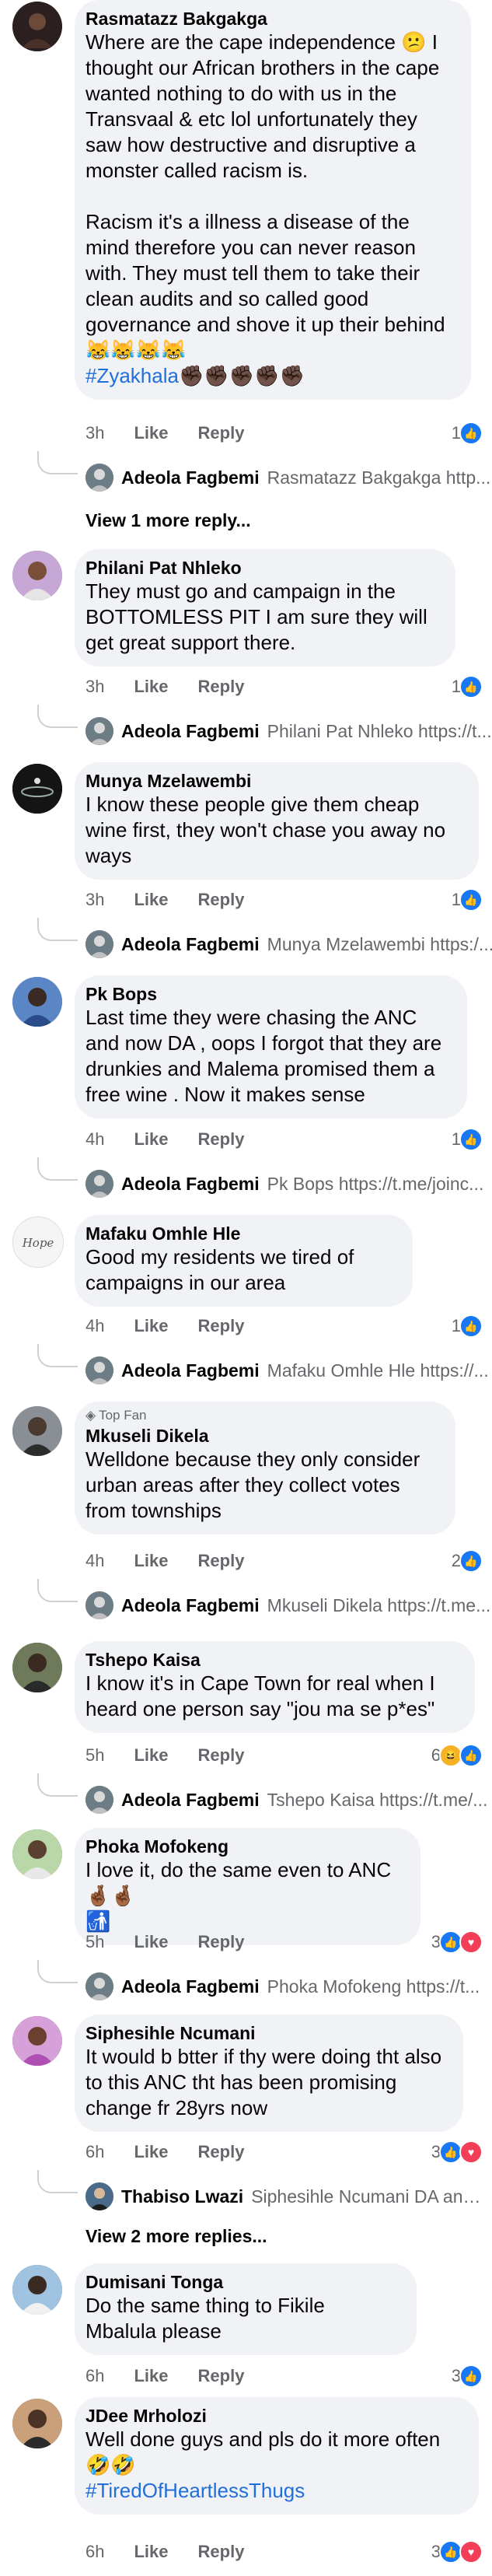  What do you see at coordinates (468, 1561) in the screenshot?
I see `reaction-summary: 2 👍` at bounding box center [468, 1561].